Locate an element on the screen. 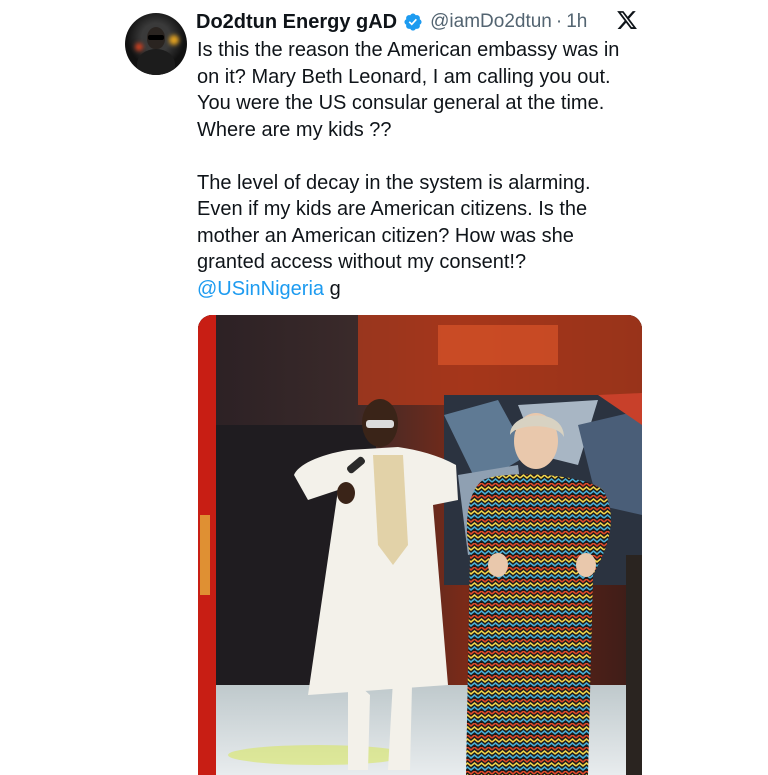  verified-badge-icon is located at coordinates (413, 22).